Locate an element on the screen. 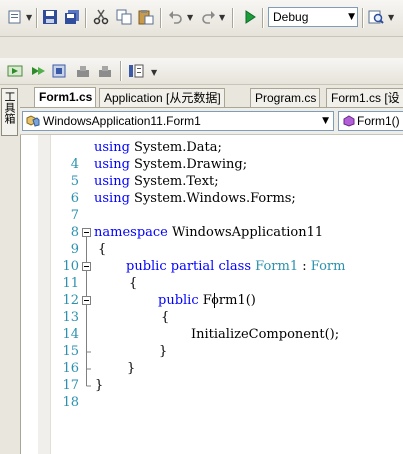  toolbox-label: 工具箱 is located at coordinates (9, 107).